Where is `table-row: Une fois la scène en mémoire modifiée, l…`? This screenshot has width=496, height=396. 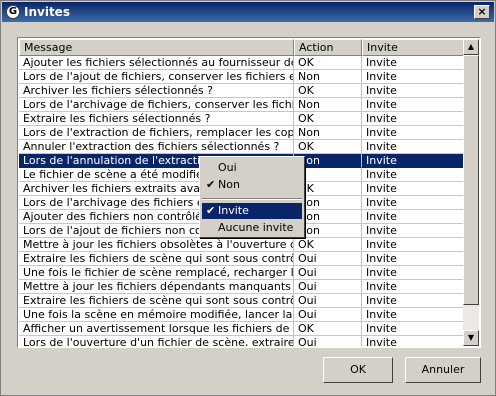
table-row: Une fois la scène en mémoire modifiée, l… is located at coordinates (241, 315).